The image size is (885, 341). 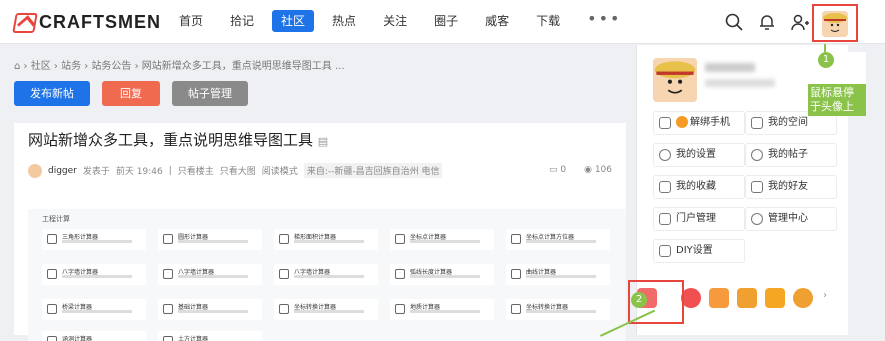 I want to click on tool-card: 涵洞计算器, so click(x=94, y=336).